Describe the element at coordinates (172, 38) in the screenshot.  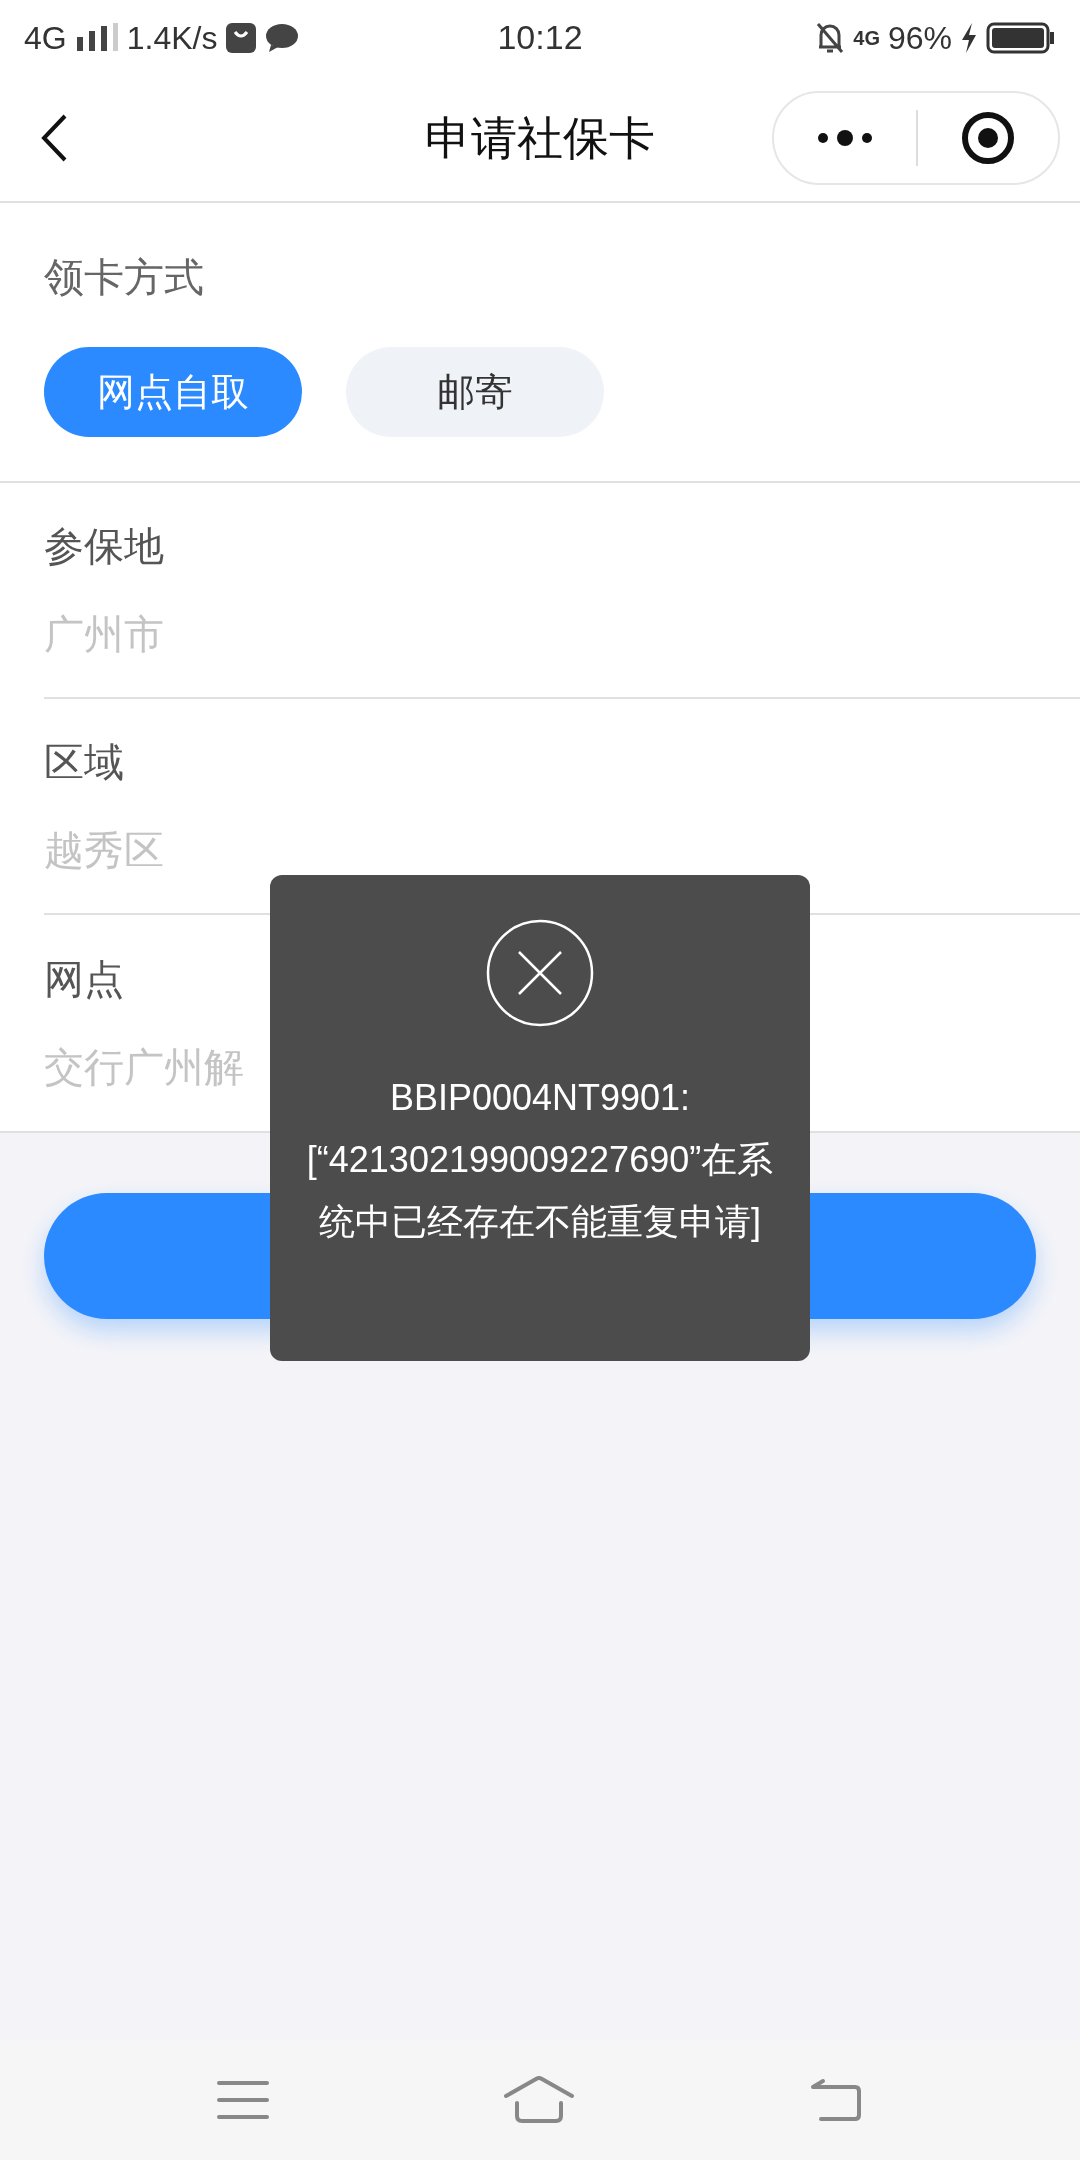
I see `network-speed: 1.4K/s` at that location.